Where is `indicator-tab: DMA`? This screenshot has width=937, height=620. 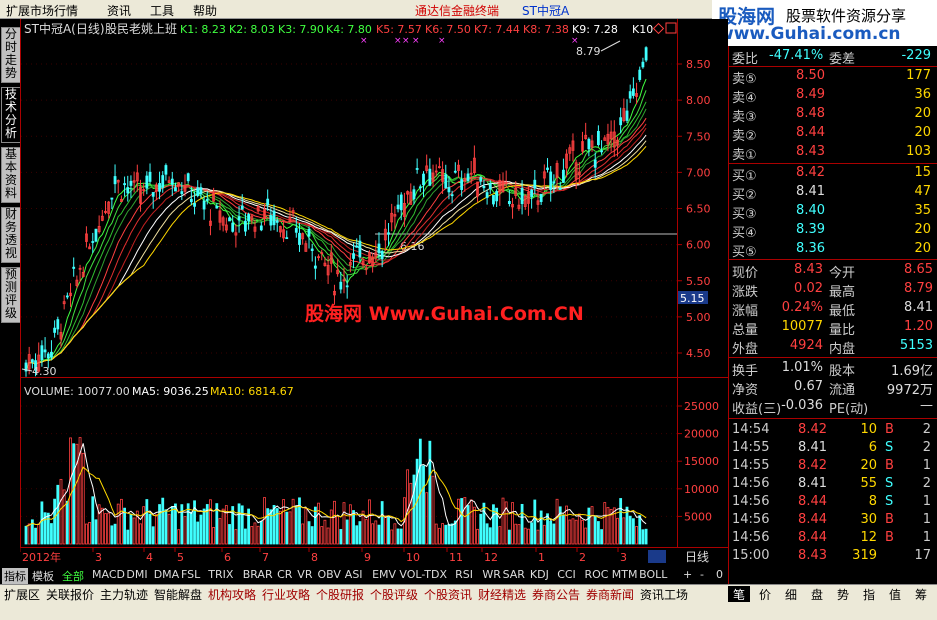
indicator-tab: DMA is located at coordinates (167, 574).